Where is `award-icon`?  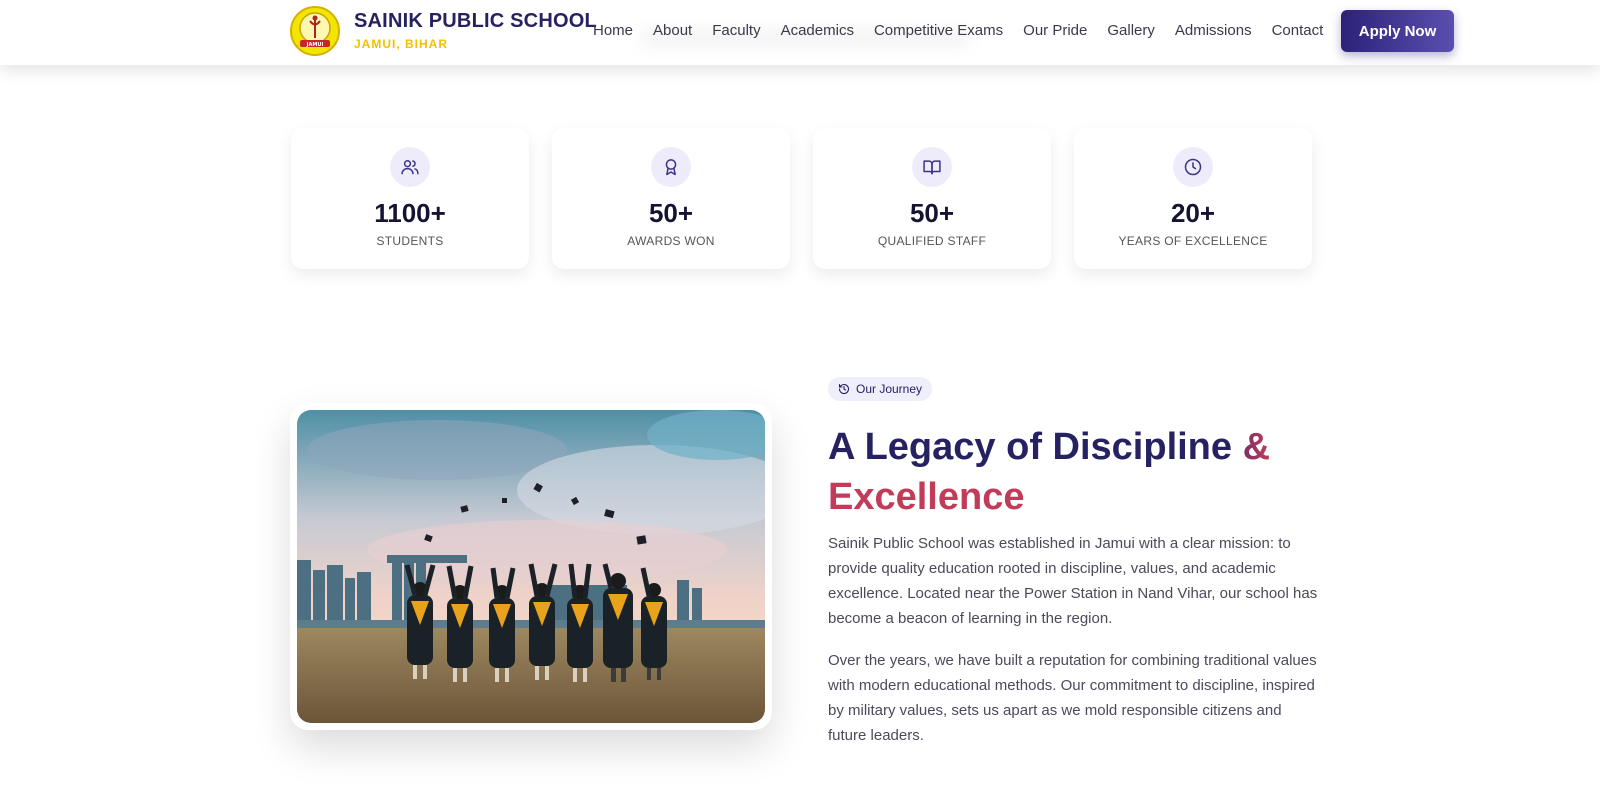 award-icon is located at coordinates (671, 167).